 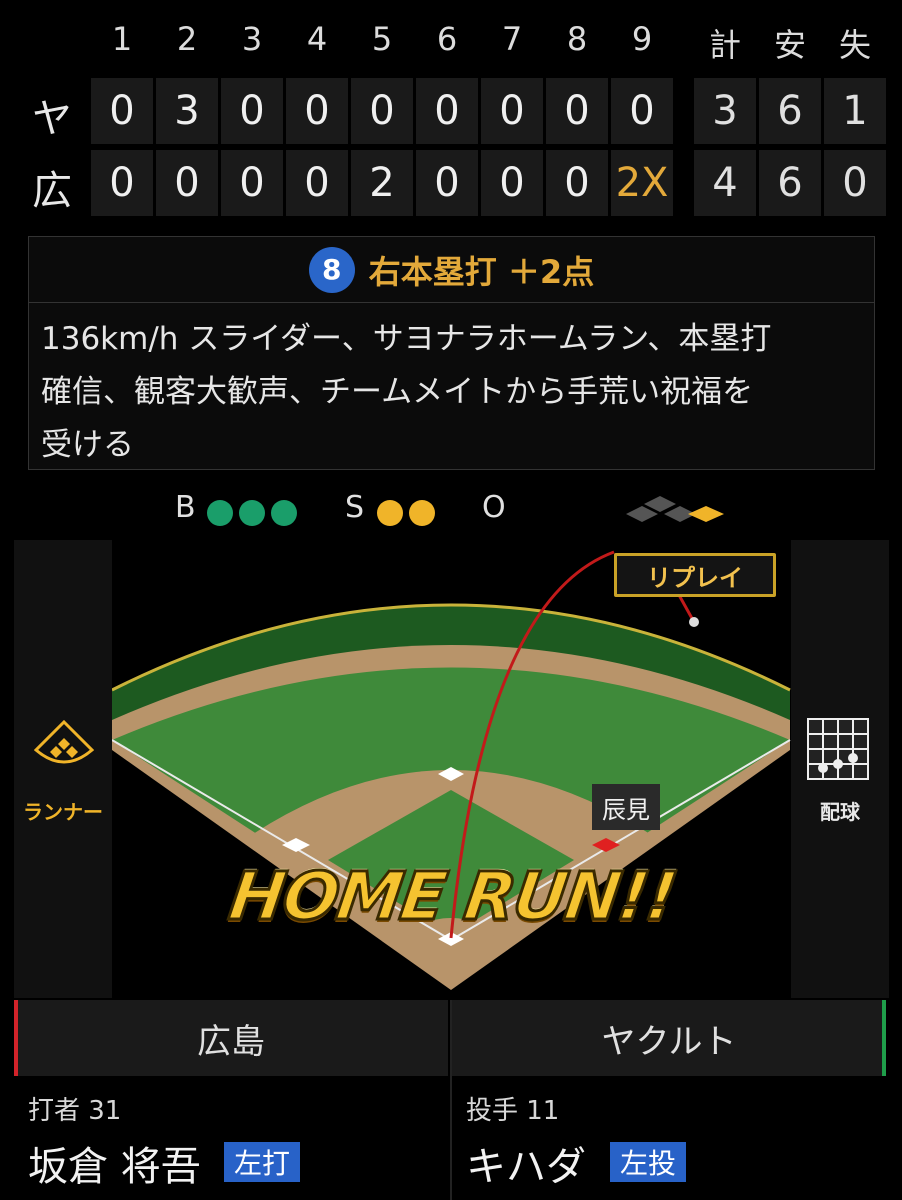 I want to click on team-abbr-away: ヤ, so click(x=52, y=119).